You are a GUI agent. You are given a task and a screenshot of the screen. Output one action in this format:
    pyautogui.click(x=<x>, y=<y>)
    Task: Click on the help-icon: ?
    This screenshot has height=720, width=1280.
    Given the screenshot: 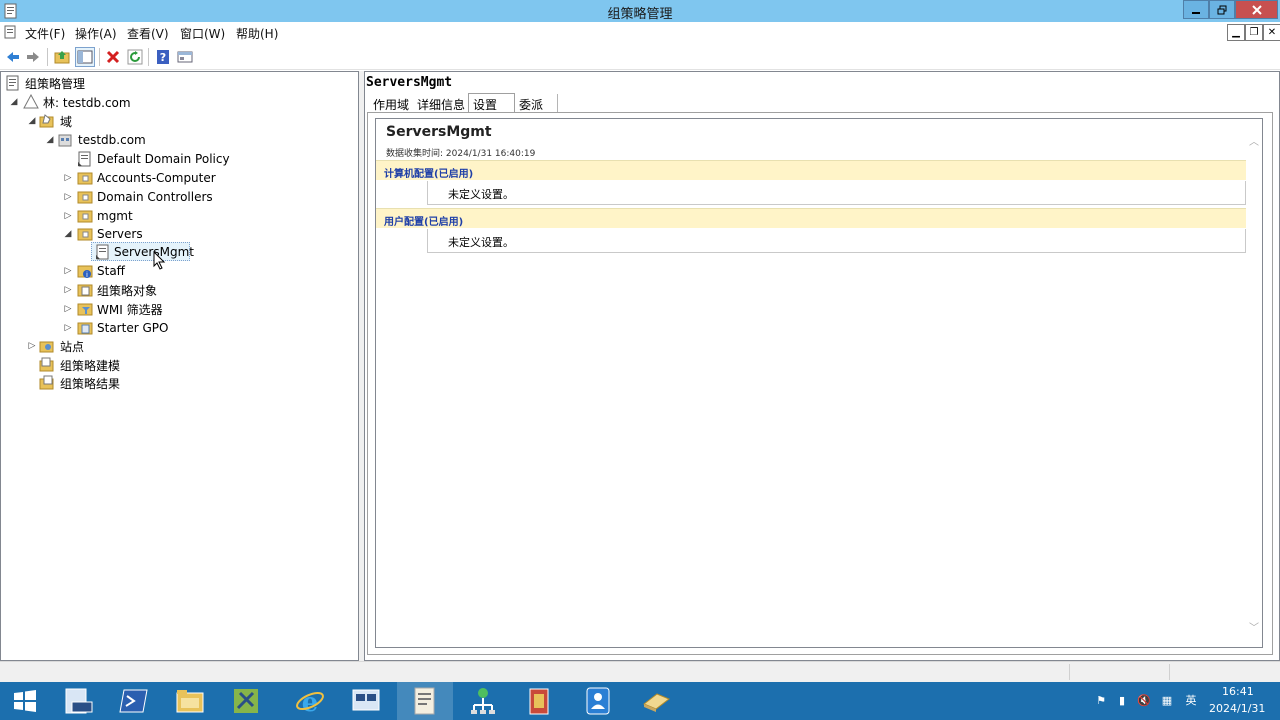 What is the action you would take?
    pyautogui.click(x=163, y=57)
    